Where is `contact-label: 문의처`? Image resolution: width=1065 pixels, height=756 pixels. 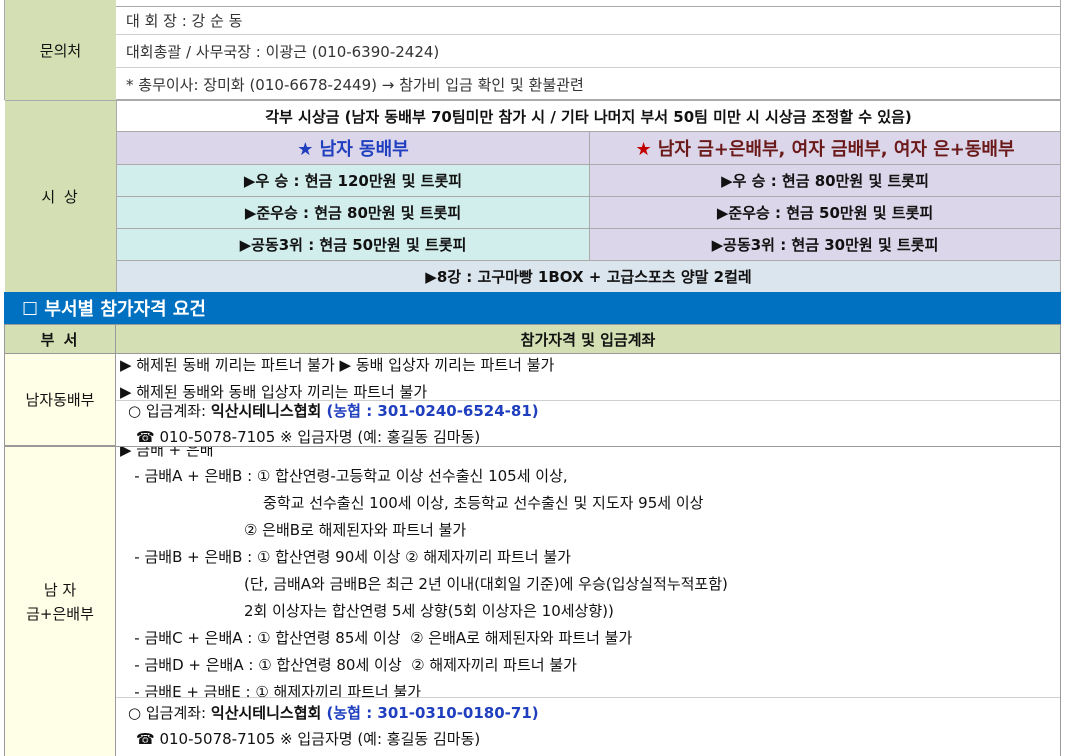 contact-label: 문의처 is located at coordinates (60, 50).